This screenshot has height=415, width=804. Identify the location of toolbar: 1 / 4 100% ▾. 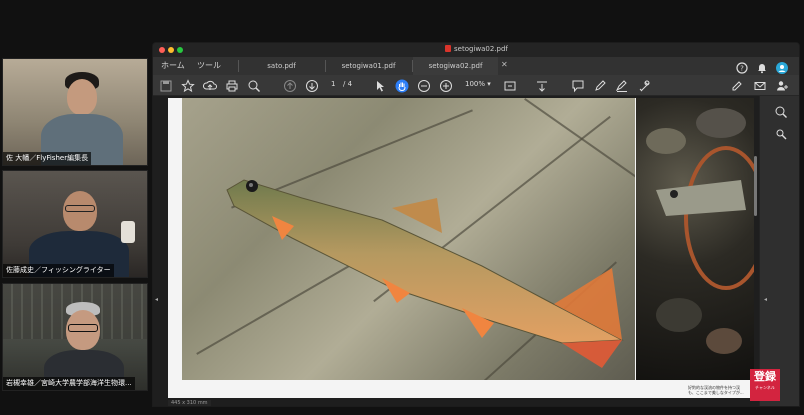
(476, 85).